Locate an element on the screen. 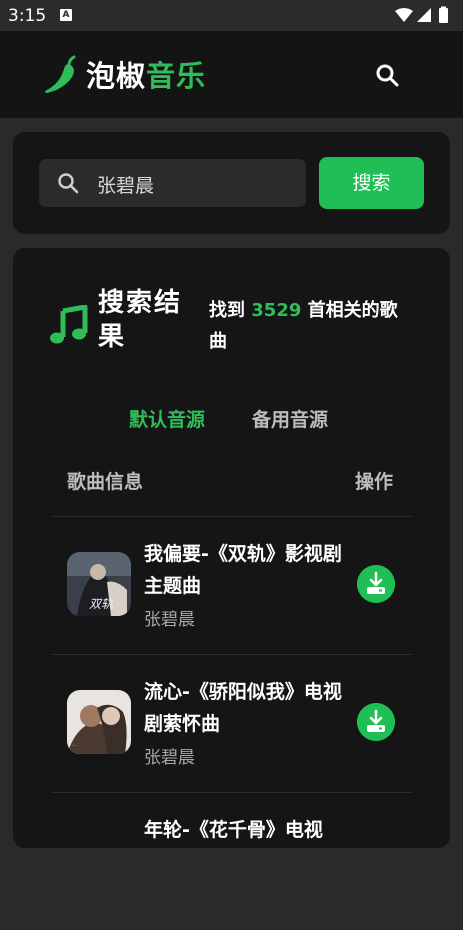  song-row: ~ 流心-《骄阳似我》电视剧萦怀曲 张碧晨 is located at coordinates (232, 723).